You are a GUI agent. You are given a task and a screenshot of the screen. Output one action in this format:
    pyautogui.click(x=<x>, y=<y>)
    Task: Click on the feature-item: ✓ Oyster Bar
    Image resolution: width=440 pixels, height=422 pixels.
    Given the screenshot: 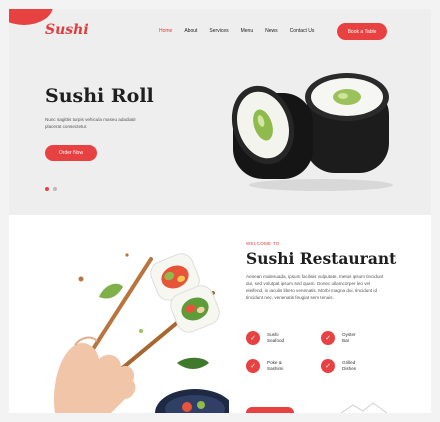 What is the action you would take?
    pyautogui.click(x=358, y=338)
    